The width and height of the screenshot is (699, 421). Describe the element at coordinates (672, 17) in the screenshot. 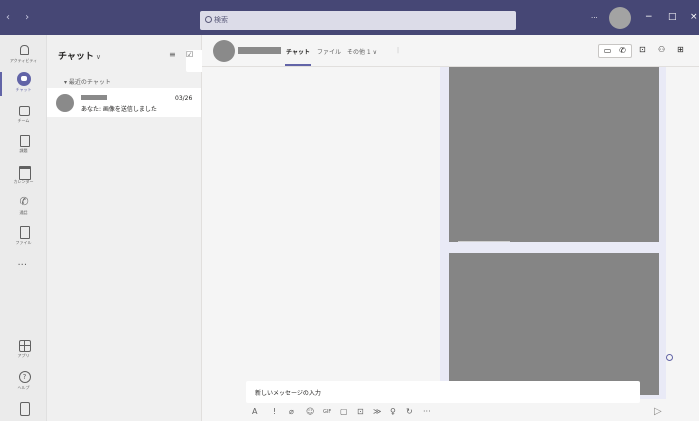

I see `maximize-button: □` at that location.